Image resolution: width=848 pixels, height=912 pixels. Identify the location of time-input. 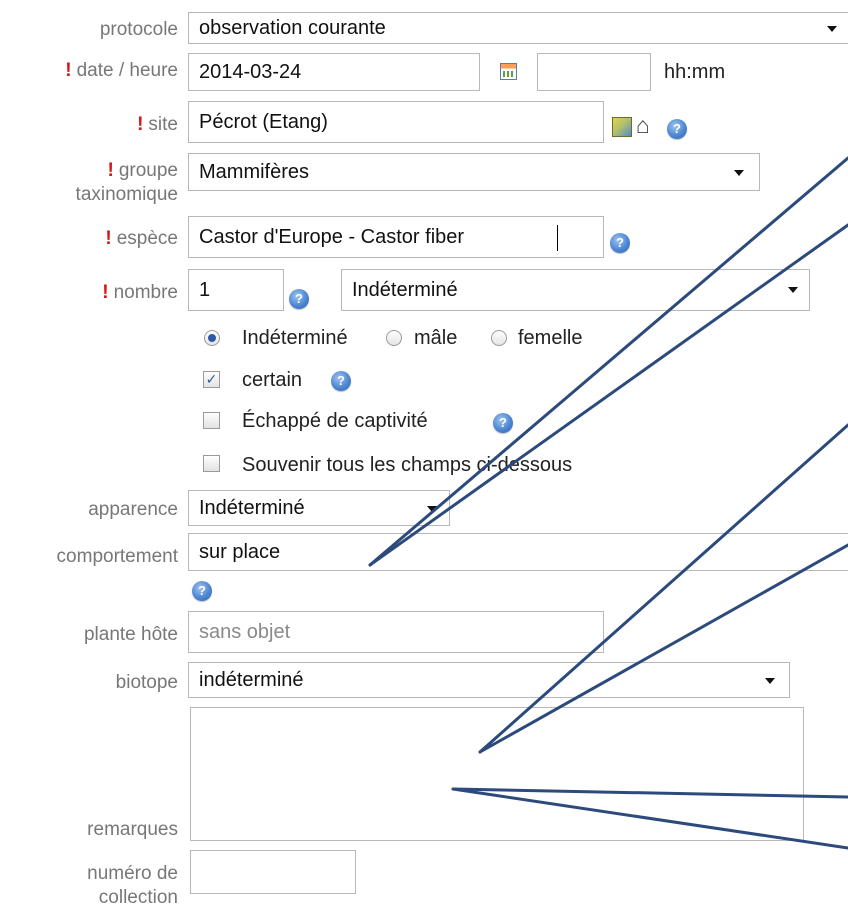
(594, 72).